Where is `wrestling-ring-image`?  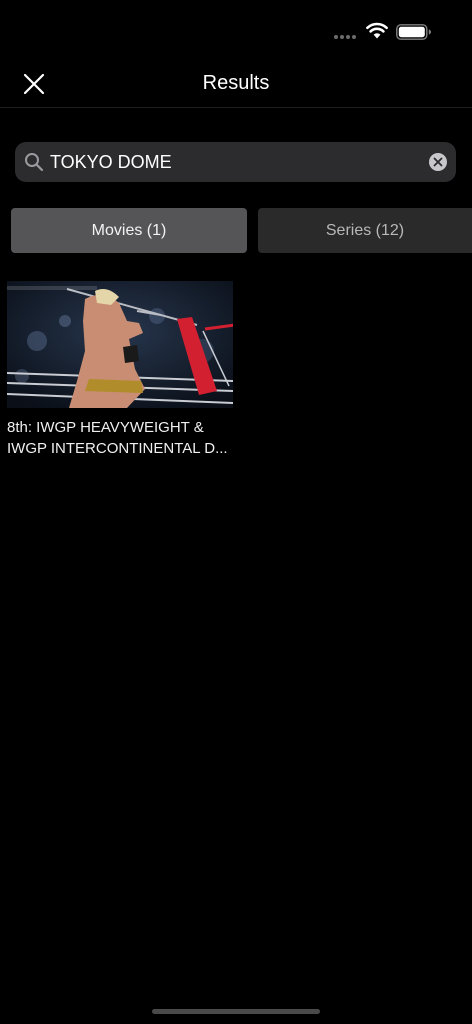
wrestling-ring-image is located at coordinates (120, 344).